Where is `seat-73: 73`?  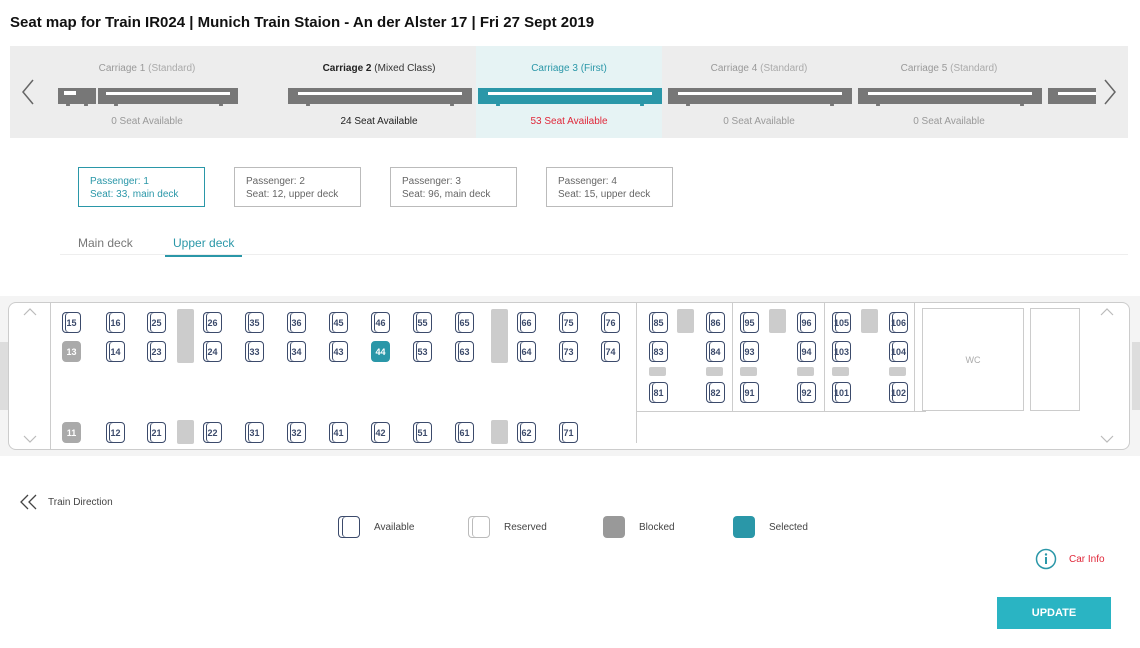 seat-73: 73 is located at coordinates (568, 351).